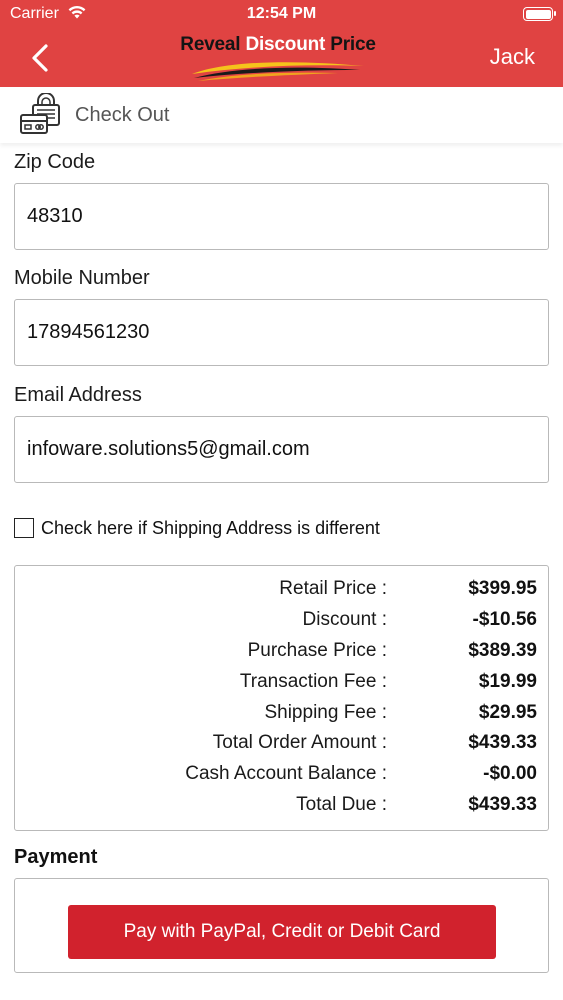  What do you see at coordinates (78, 395) in the screenshot?
I see `email-address-label: Email Address` at bounding box center [78, 395].